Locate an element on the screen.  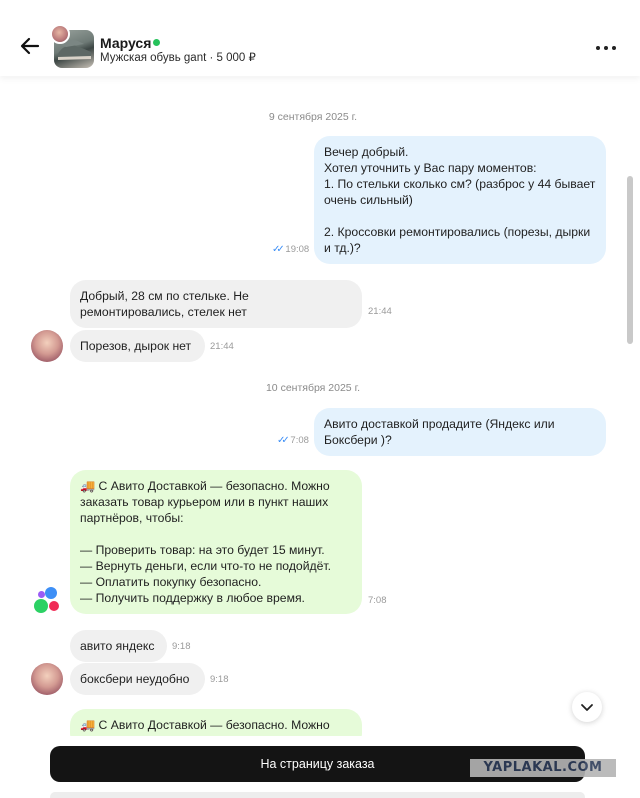
message-system: 🚚 С Авито Доставкой — безопасно. Можно is located at coordinates (216, 722).